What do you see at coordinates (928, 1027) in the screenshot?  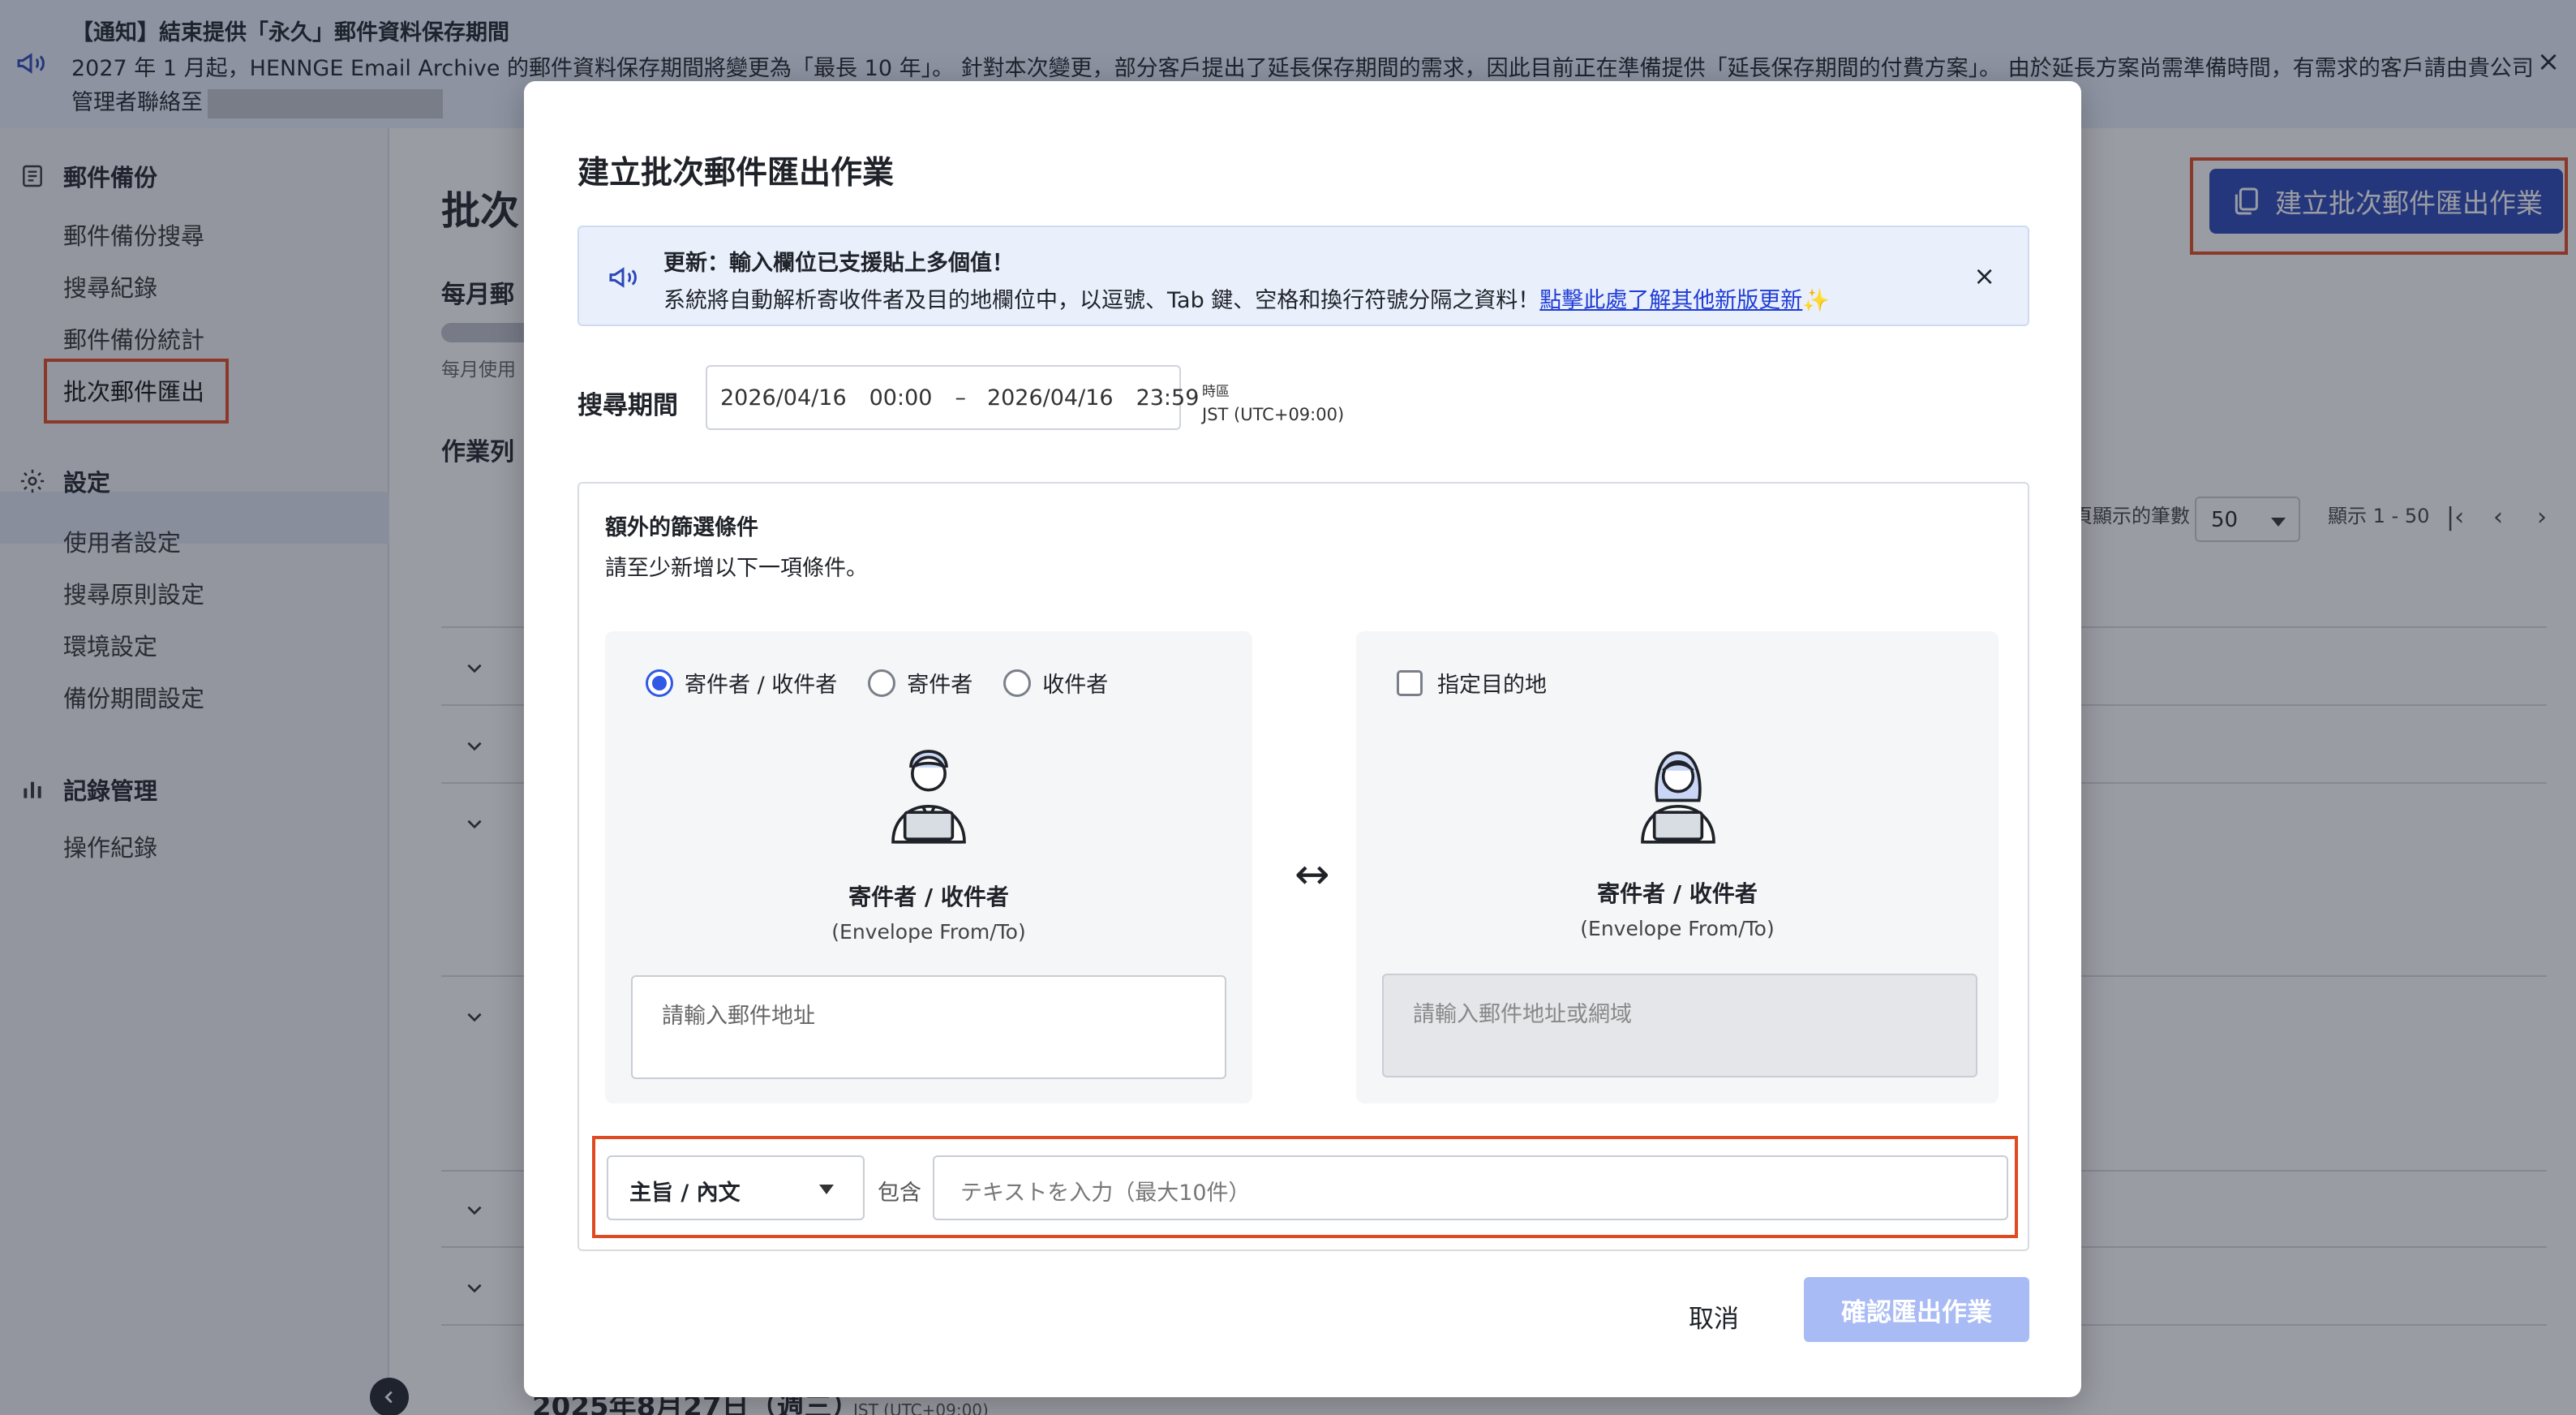 I see `sender-address-input: 請輸入郵件地址` at bounding box center [928, 1027].